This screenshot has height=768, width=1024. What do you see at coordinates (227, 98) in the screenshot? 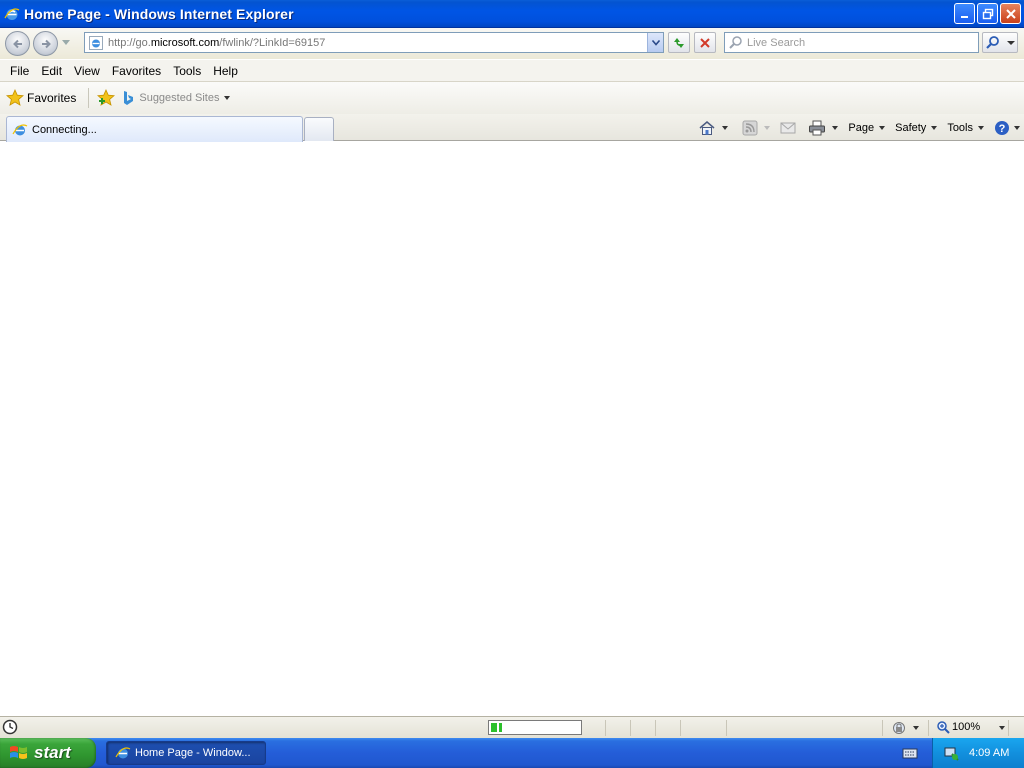
I see `suggested-sites-chevron-icon` at bounding box center [227, 98].